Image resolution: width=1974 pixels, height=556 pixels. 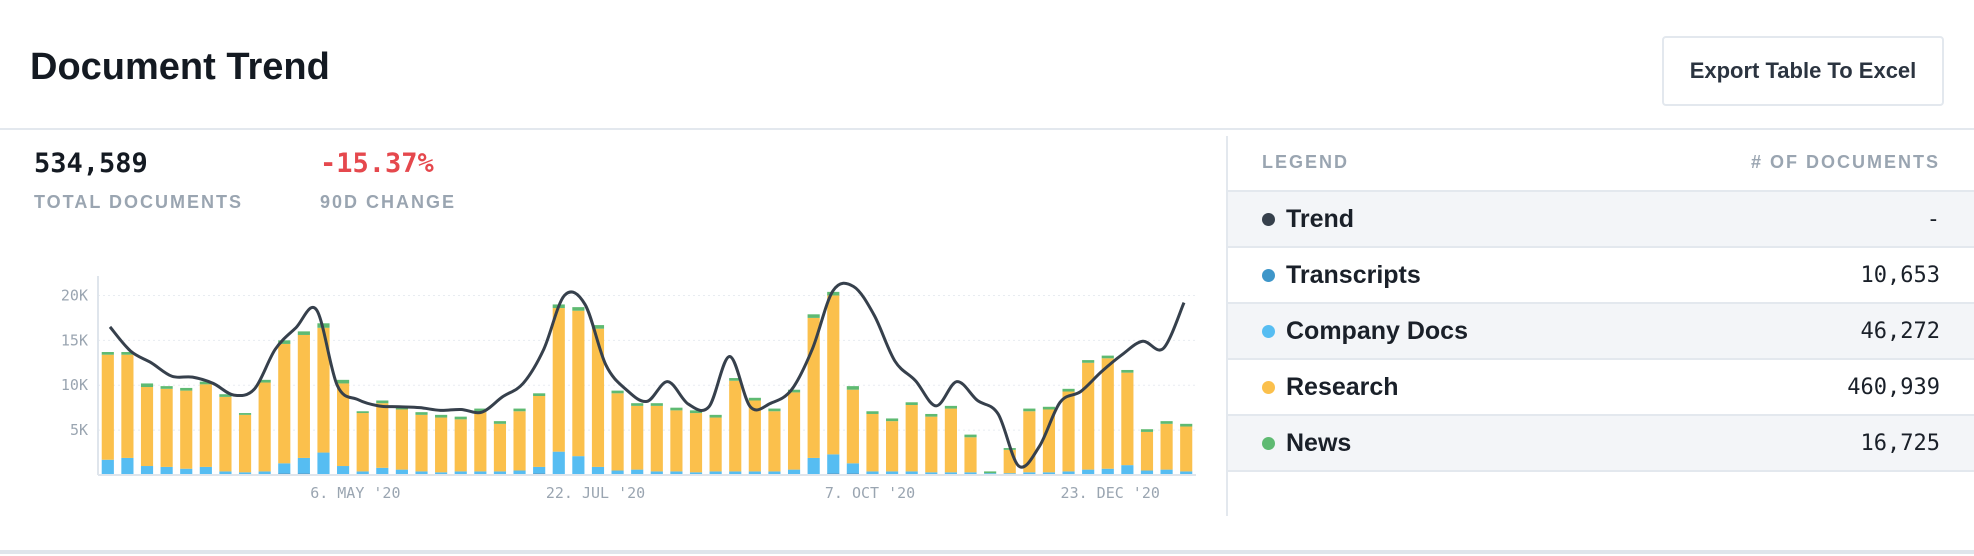 I want to click on legend-name: Trend, so click(x=1320, y=219).